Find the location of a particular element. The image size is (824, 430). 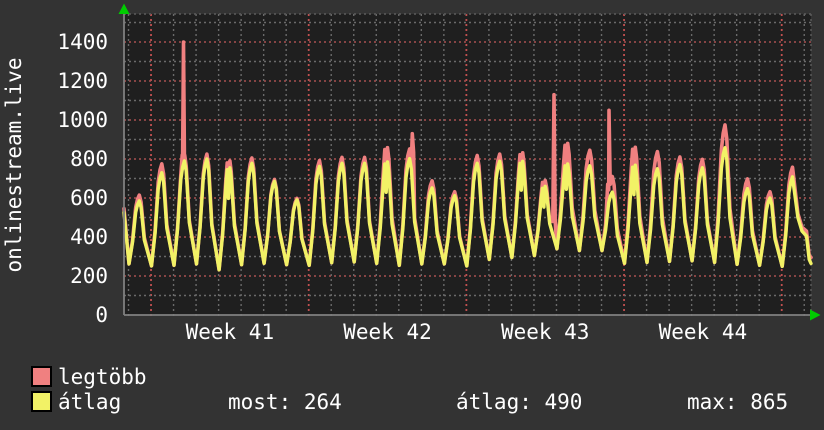

y-tick-label-1400: 1400 is located at coordinates (82, 42).